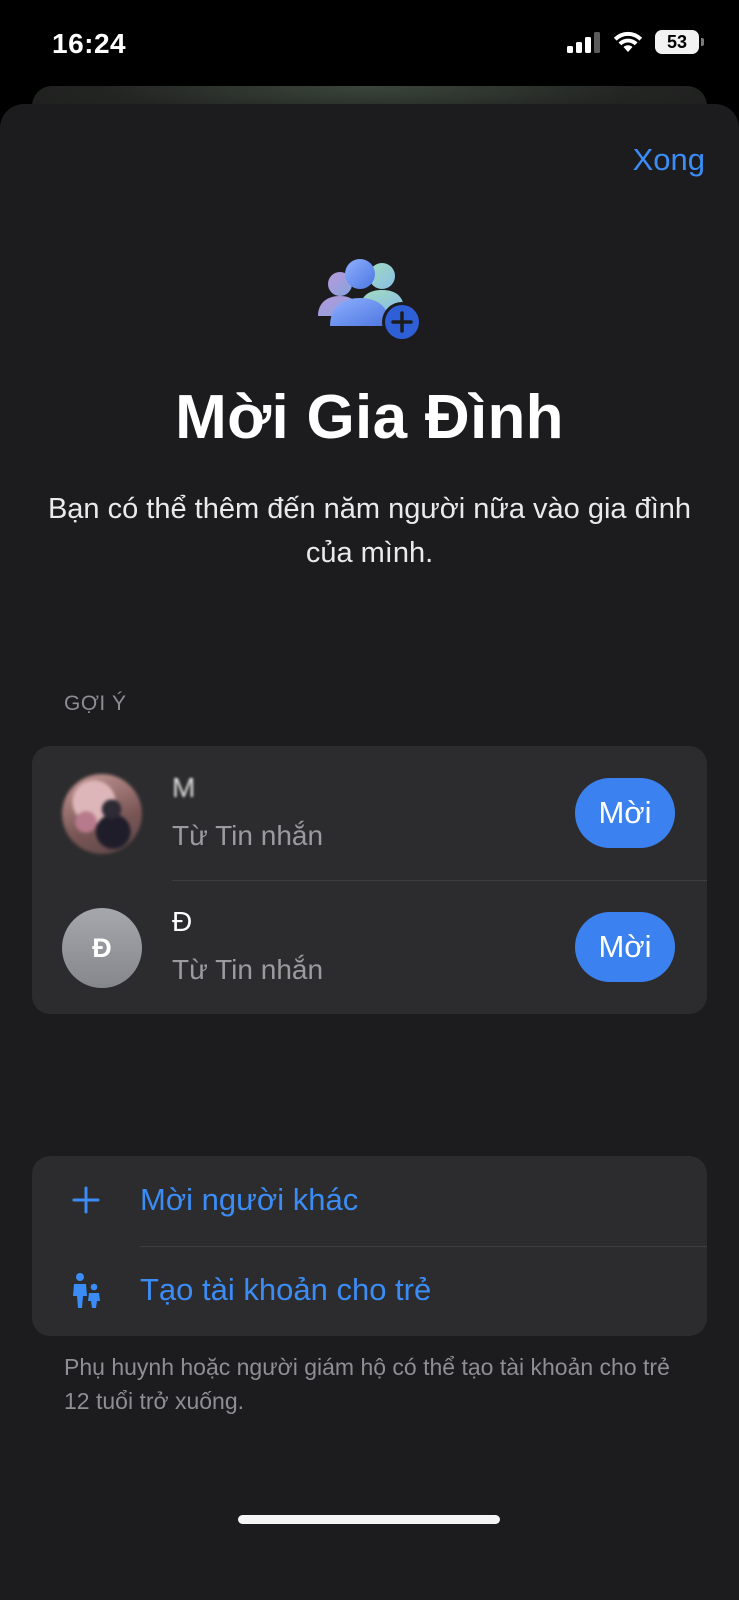 This screenshot has height=1600, width=739. I want to click on plus-icon, so click(86, 1200).